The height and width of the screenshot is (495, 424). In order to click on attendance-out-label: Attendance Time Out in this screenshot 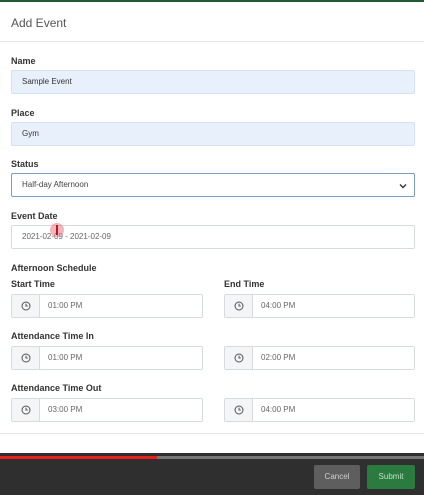, I will do `click(56, 388)`.